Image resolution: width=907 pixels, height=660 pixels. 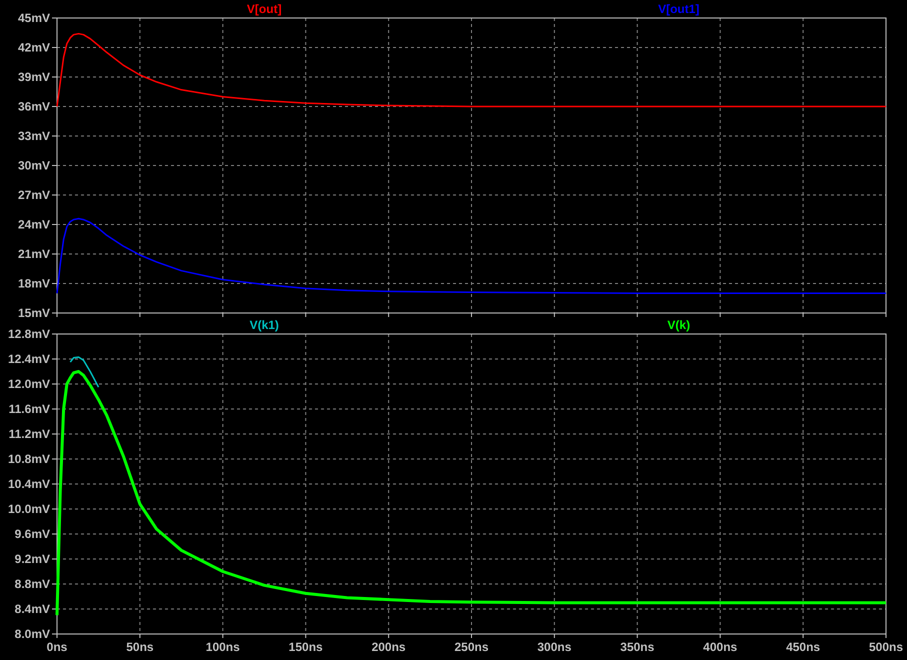 I want to click on axis-label: 30mV, so click(x=34, y=165).